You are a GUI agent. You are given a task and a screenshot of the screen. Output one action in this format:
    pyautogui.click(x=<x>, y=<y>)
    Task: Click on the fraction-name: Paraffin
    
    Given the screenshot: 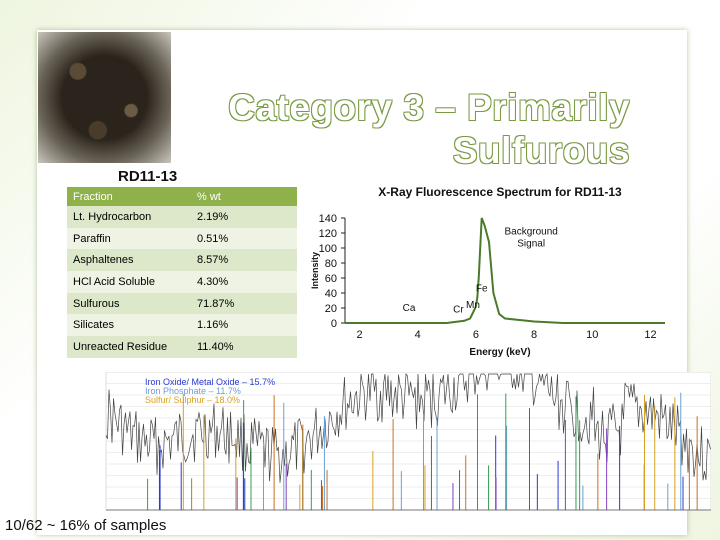 What is the action you would take?
    pyautogui.click(x=129, y=238)
    